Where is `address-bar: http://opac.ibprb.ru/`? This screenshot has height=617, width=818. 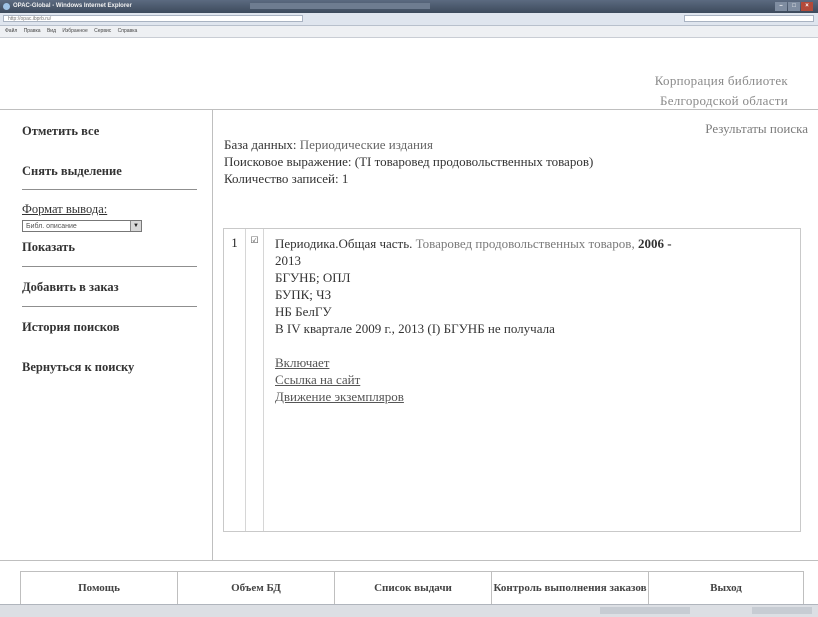 address-bar: http://opac.ibprb.ru/ is located at coordinates (409, 19).